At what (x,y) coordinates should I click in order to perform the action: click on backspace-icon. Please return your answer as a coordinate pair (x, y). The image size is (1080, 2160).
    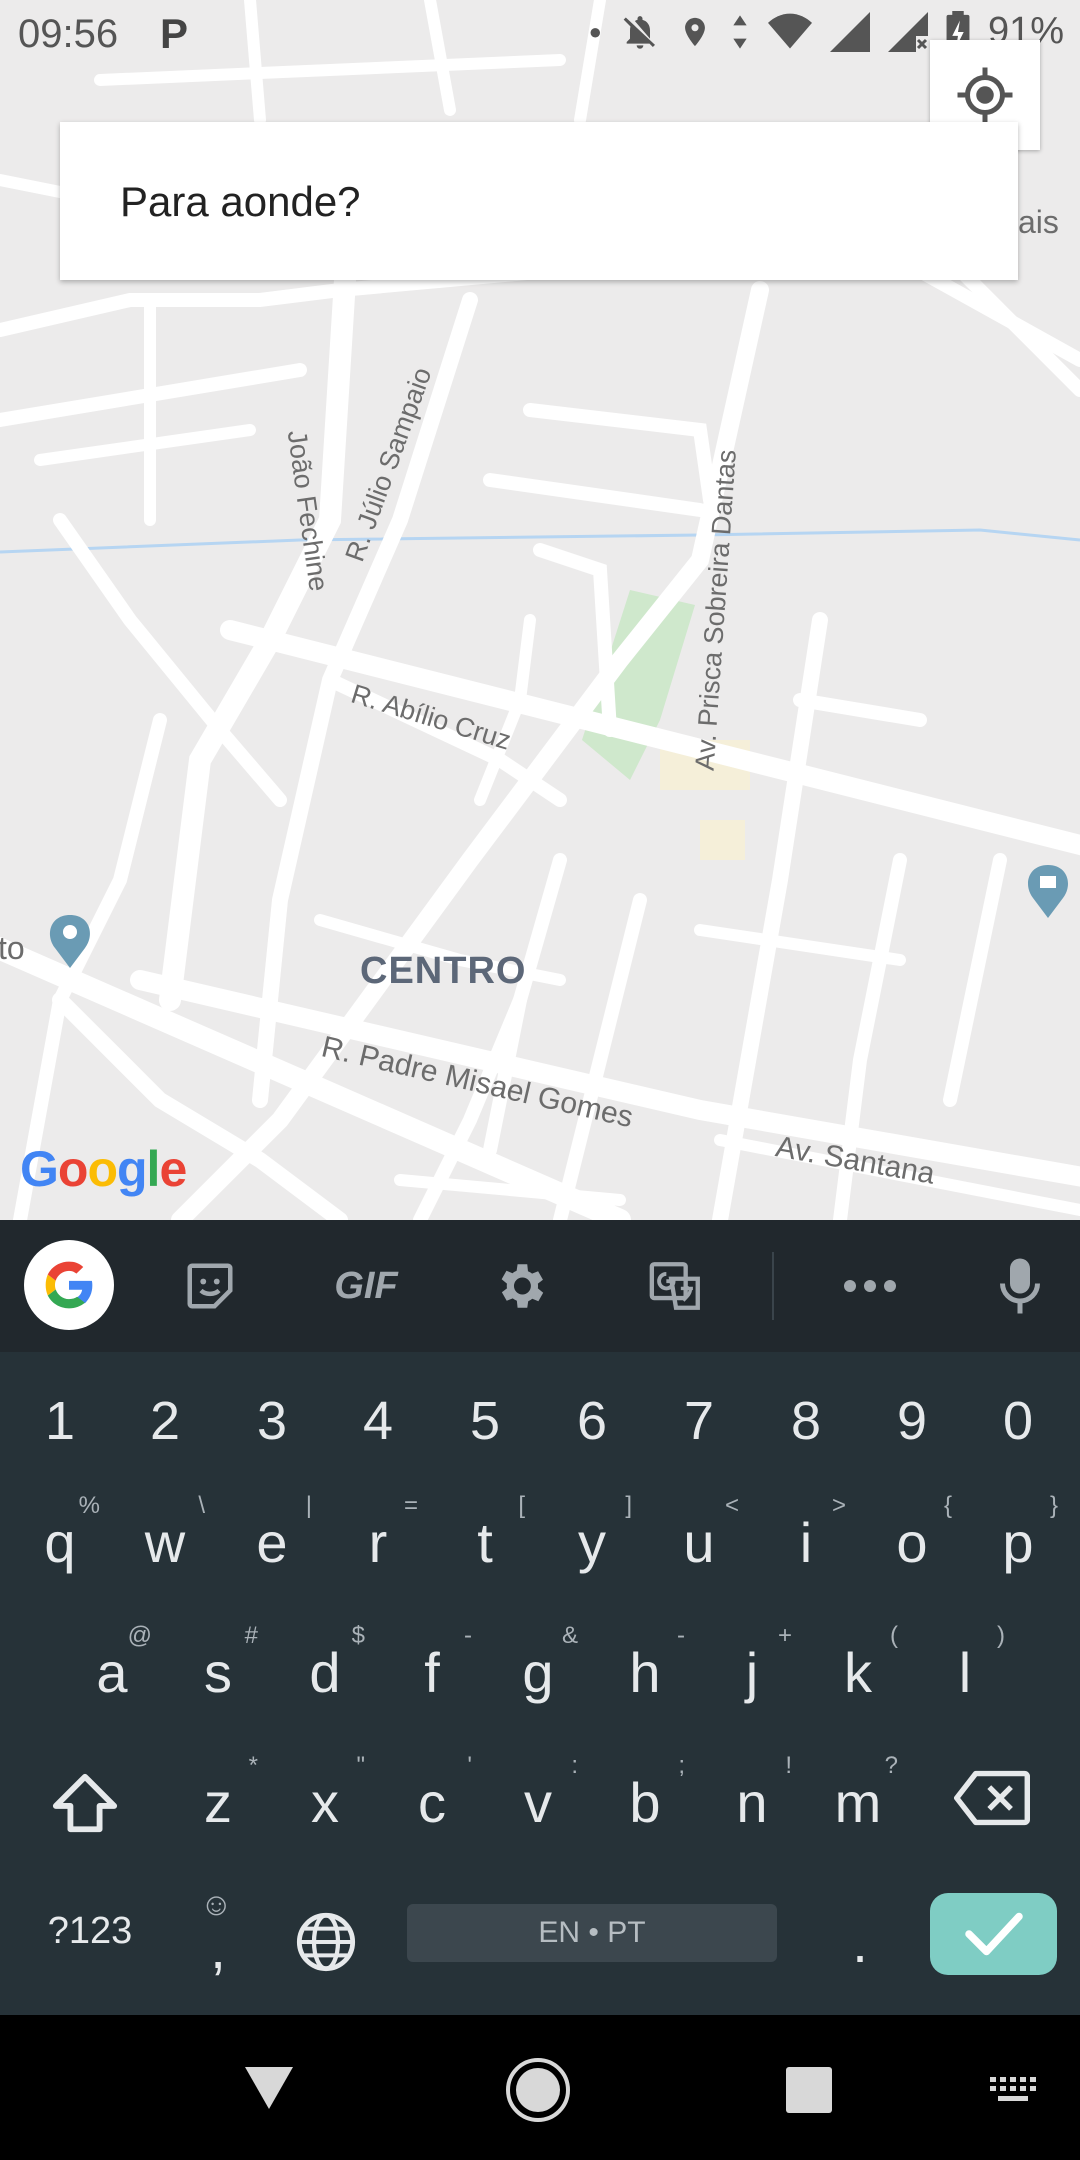
    Looking at the image, I should click on (992, 1798).